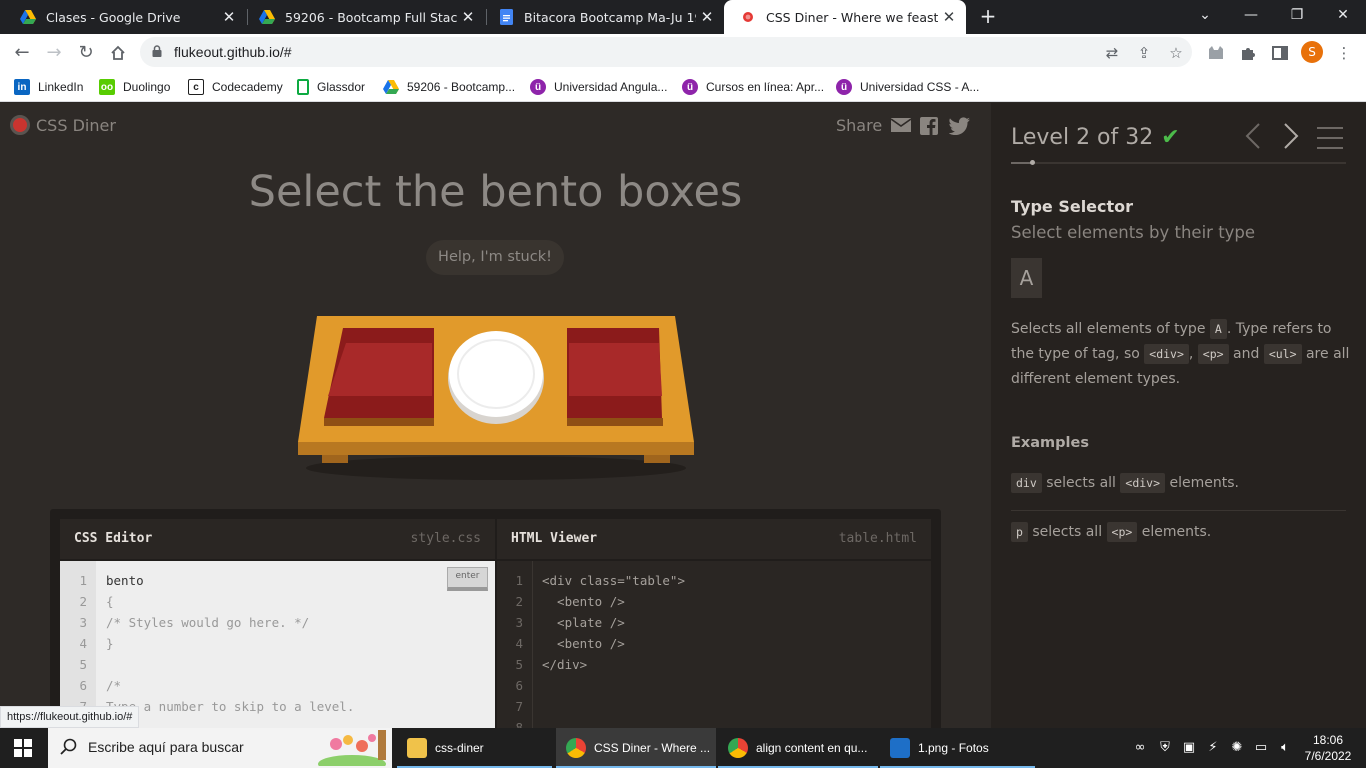 This screenshot has width=1366, height=768. What do you see at coordinates (988, 16) in the screenshot?
I see `new-tab-button: +` at bounding box center [988, 16].